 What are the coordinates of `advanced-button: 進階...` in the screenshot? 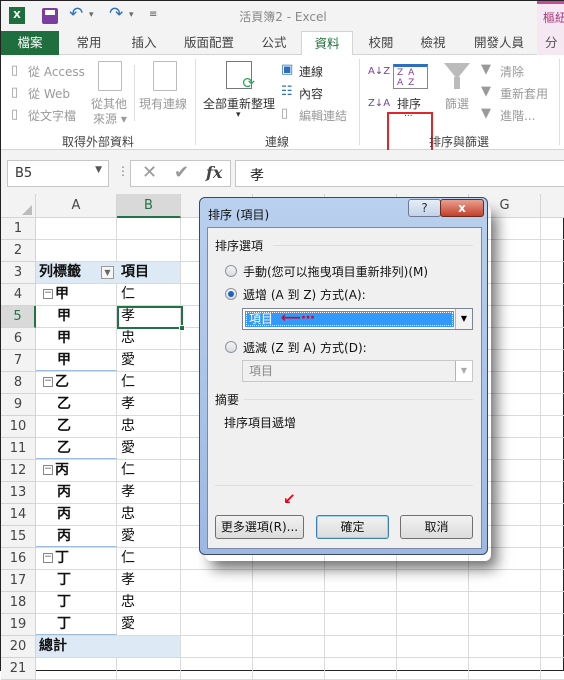 It's located at (517, 115).